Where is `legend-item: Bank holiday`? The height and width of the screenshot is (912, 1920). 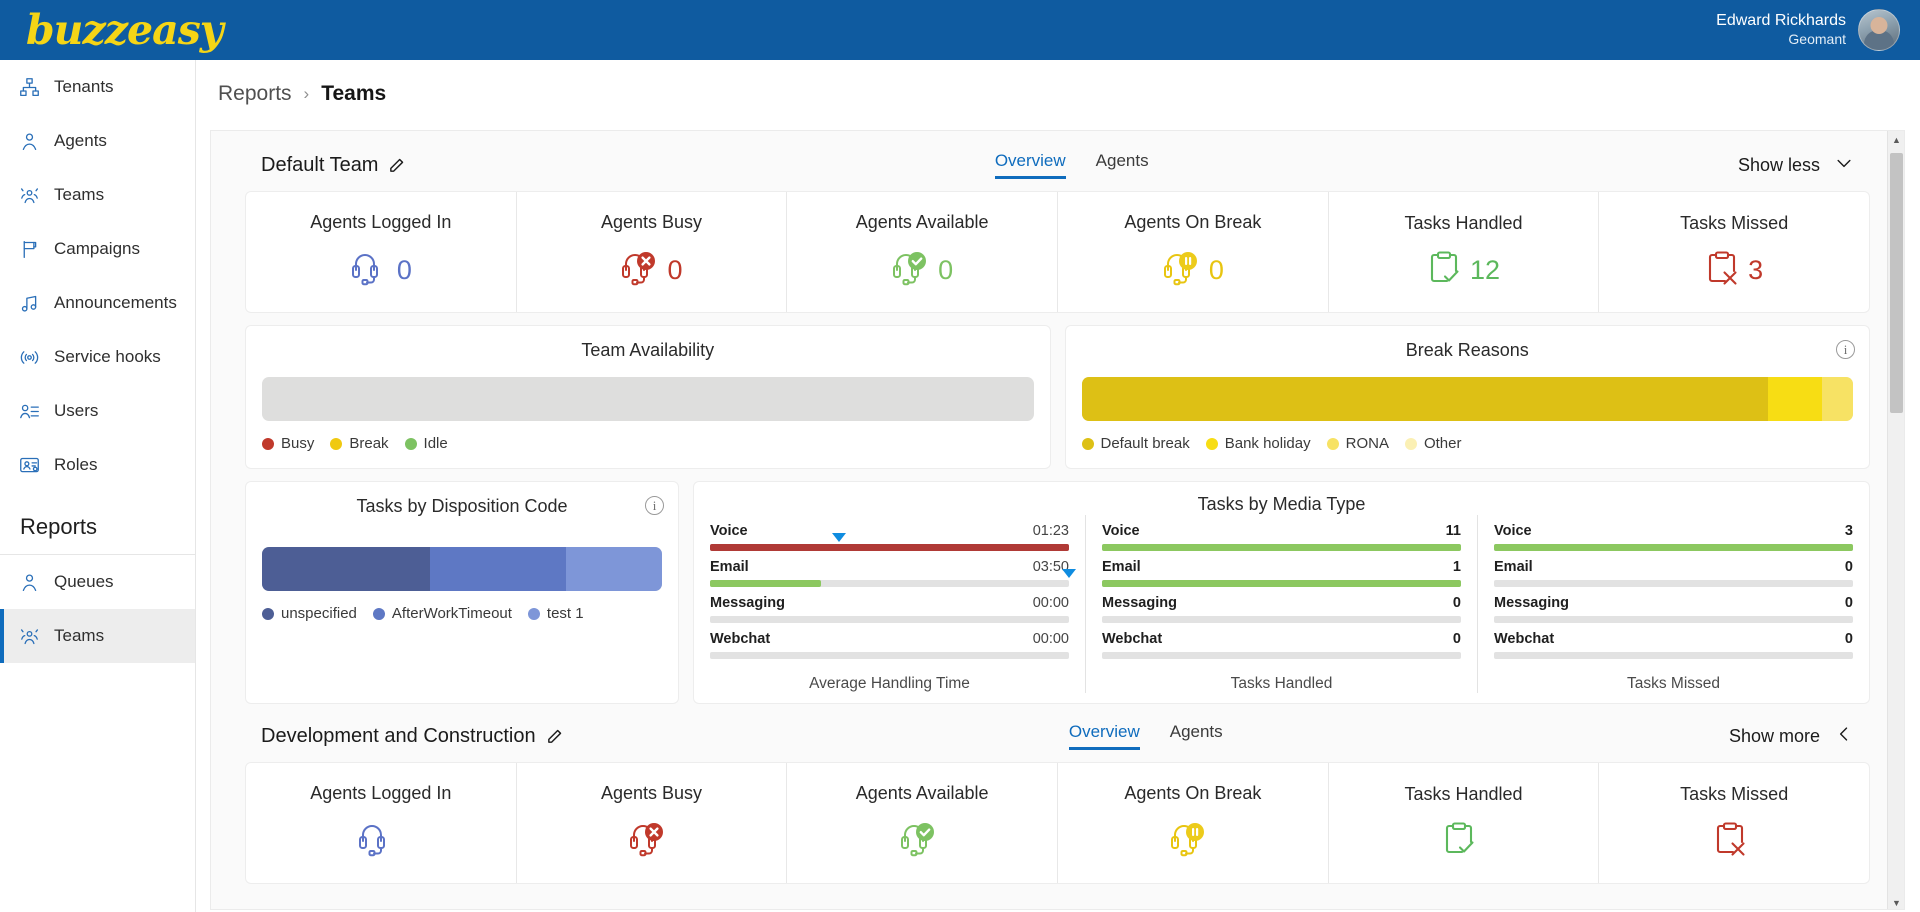 legend-item: Bank holiday is located at coordinates (1258, 443).